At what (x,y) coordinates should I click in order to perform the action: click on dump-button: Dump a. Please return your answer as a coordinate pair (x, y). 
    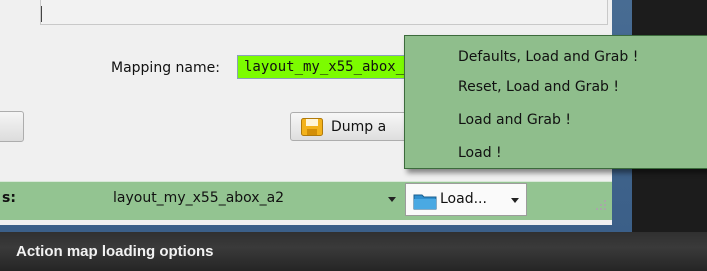
    Looking at the image, I should click on (352, 126).